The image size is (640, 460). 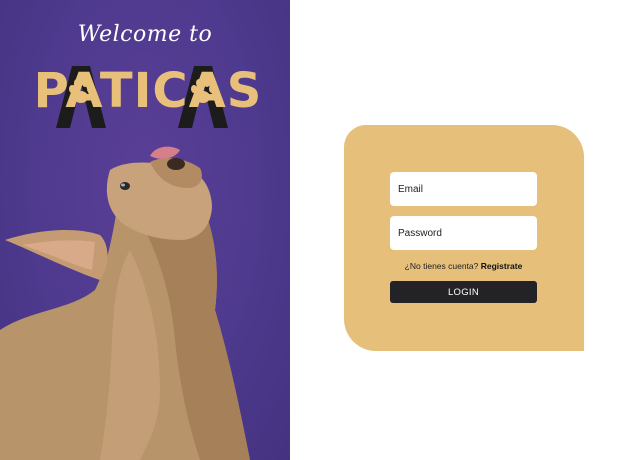 What do you see at coordinates (463, 292) in the screenshot?
I see `login-button: LOGIN` at bounding box center [463, 292].